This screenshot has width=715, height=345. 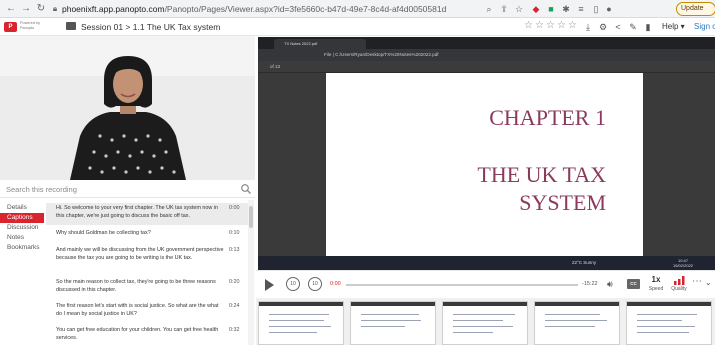 I want to click on caption-time: 0:24, so click(x=234, y=306).